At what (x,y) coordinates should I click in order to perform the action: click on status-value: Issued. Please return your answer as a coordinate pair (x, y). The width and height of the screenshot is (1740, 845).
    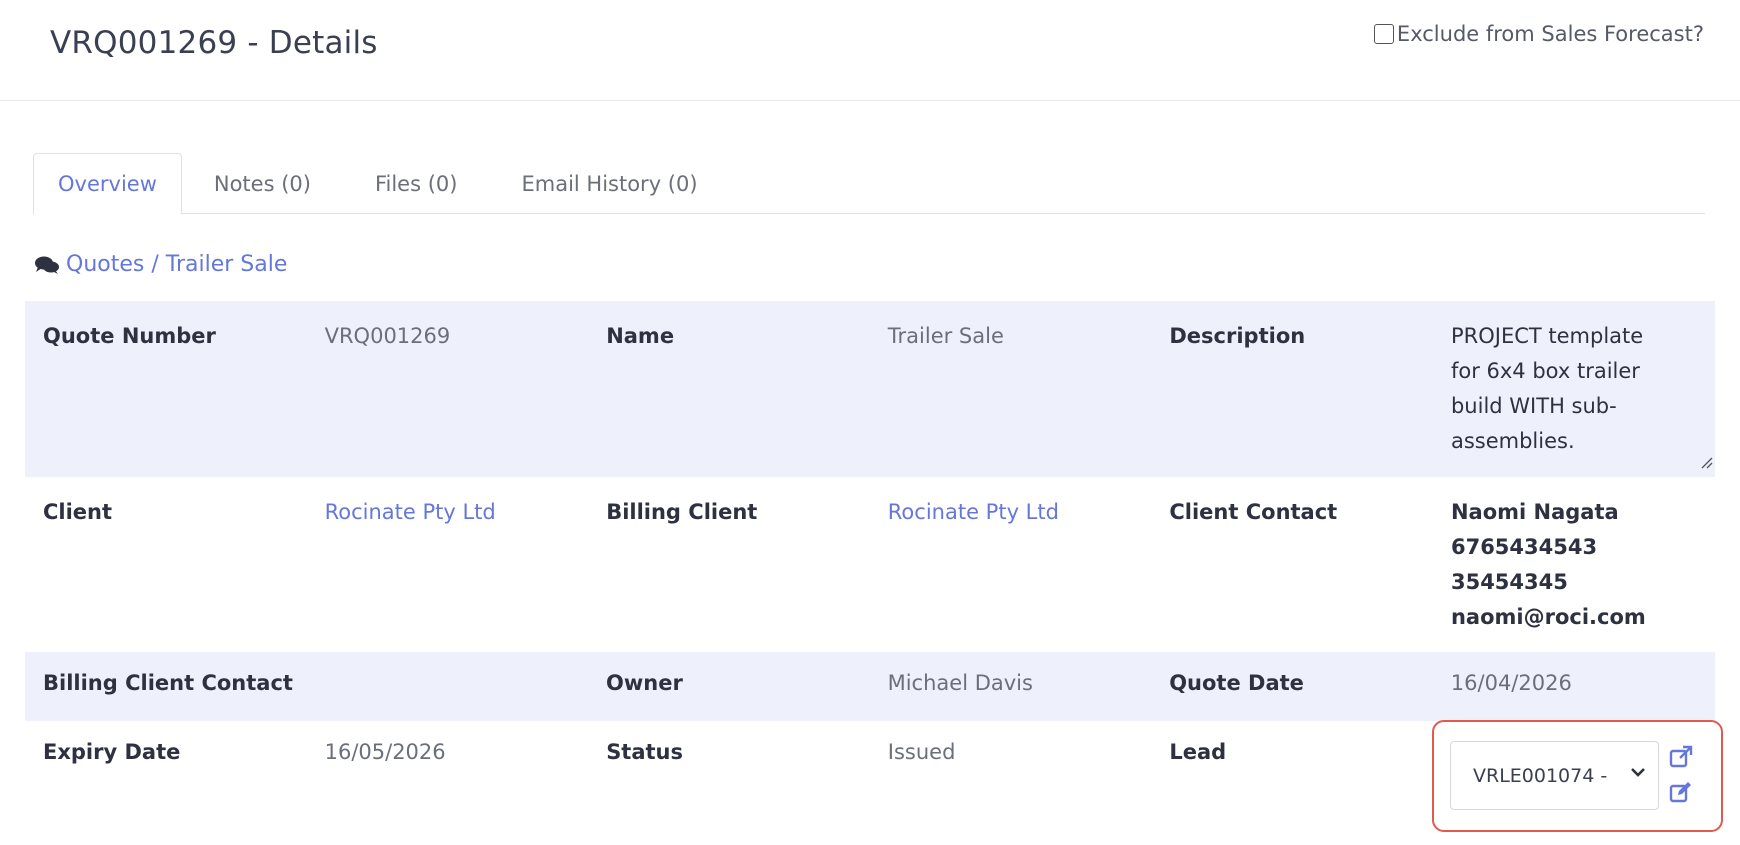
    Looking at the image, I should click on (921, 752).